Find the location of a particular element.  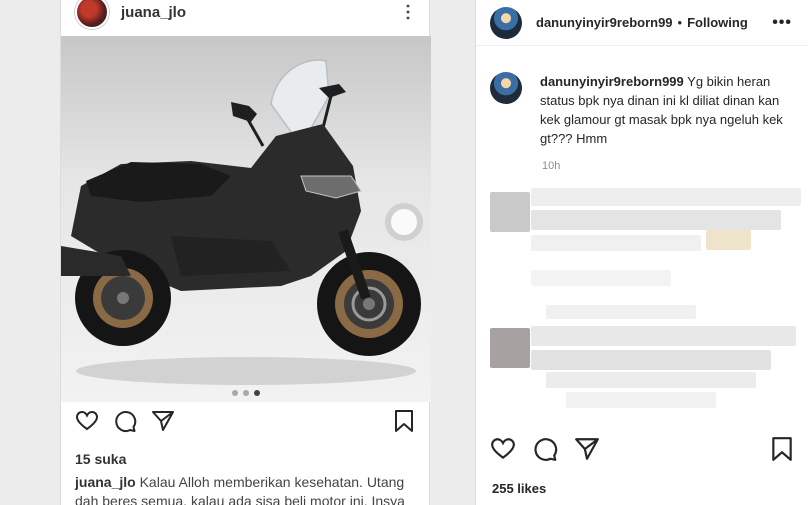

comment-avatar is located at coordinates (506, 88).